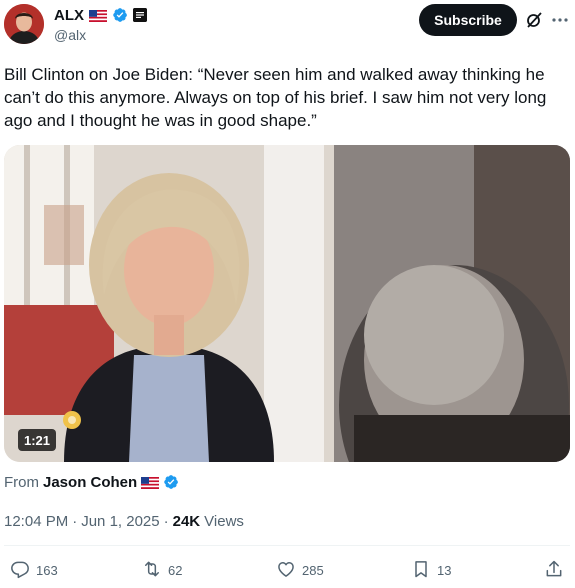 Image resolution: width=575 pixels, height=588 pixels. What do you see at coordinates (186, 521) in the screenshot?
I see `views-count: 24K` at bounding box center [186, 521].